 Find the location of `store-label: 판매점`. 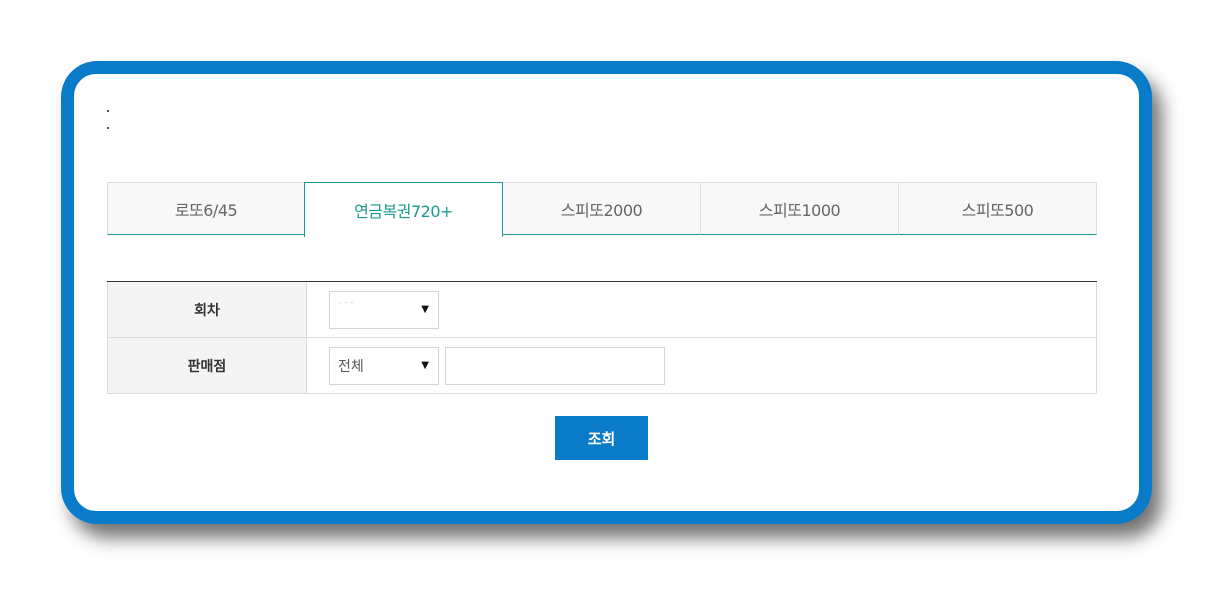

store-label: 판매점 is located at coordinates (207, 365).